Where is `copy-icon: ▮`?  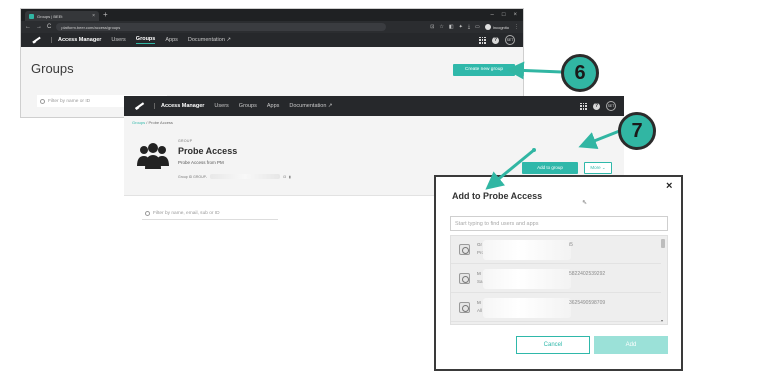
copy-icon: ▮ is located at coordinates (290, 177).